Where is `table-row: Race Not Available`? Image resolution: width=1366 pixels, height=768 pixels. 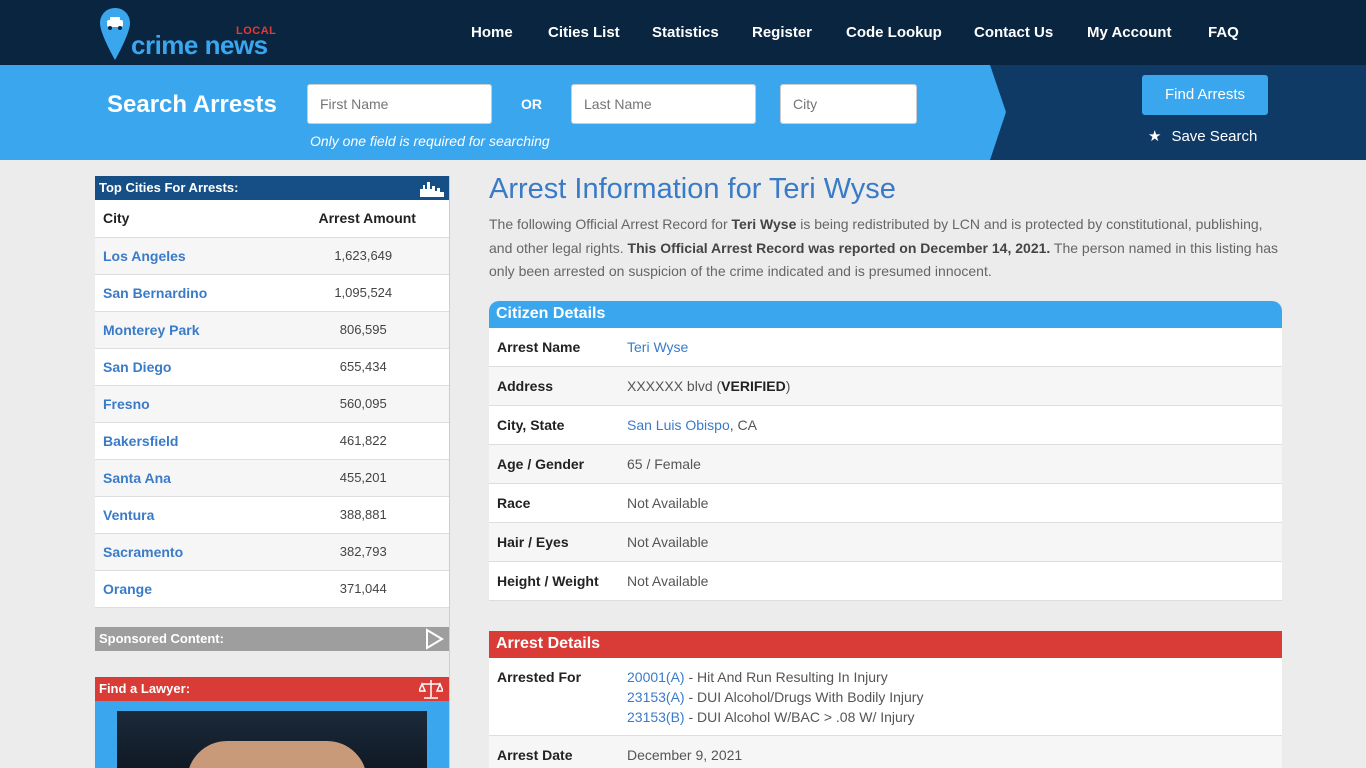 table-row: Race Not Available is located at coordinates (885, 503).